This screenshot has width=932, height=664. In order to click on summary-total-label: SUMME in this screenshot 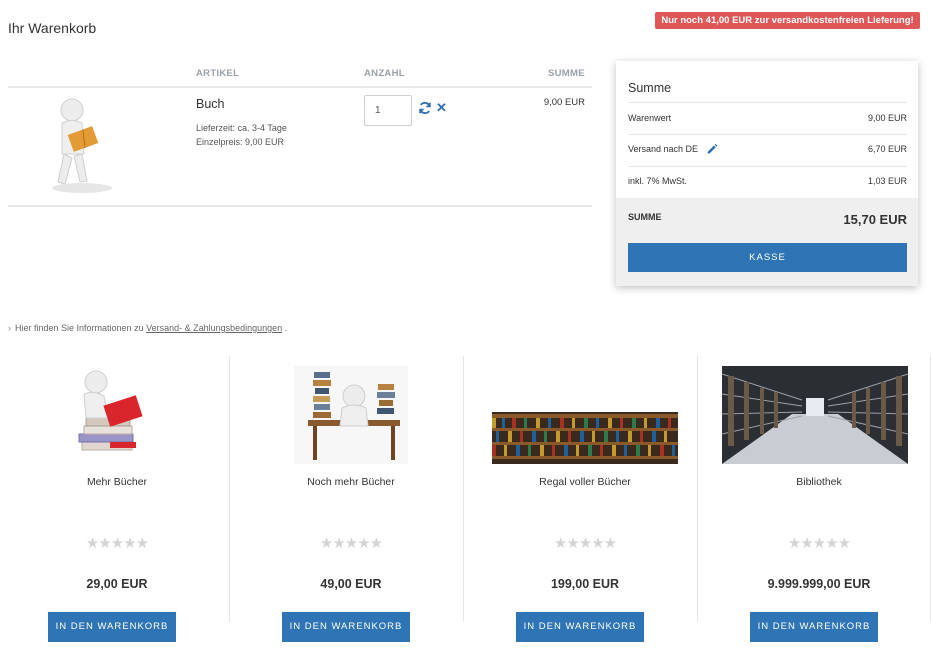, I will do `click(645, 217)`.